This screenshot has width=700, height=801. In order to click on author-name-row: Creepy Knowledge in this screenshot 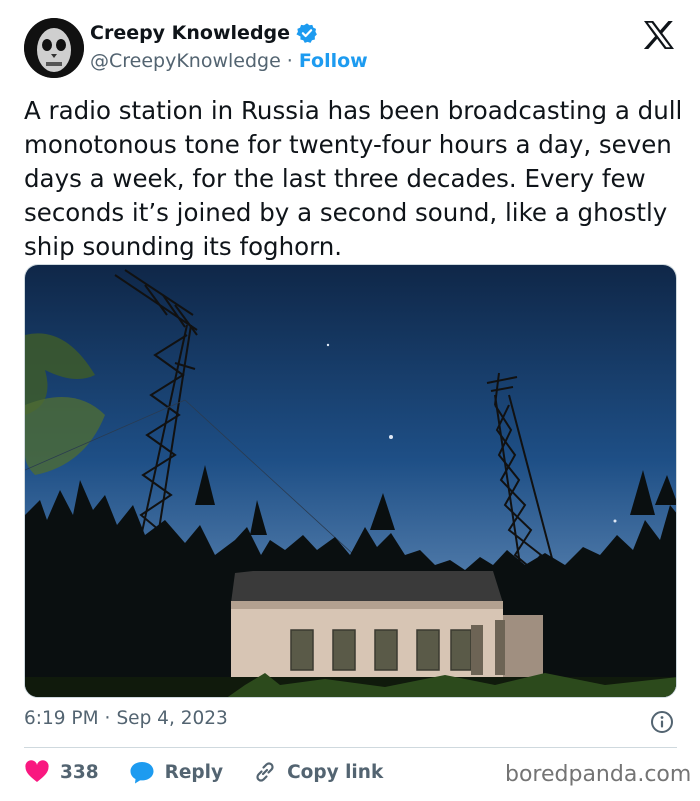, I will do `click(204, 33)`.